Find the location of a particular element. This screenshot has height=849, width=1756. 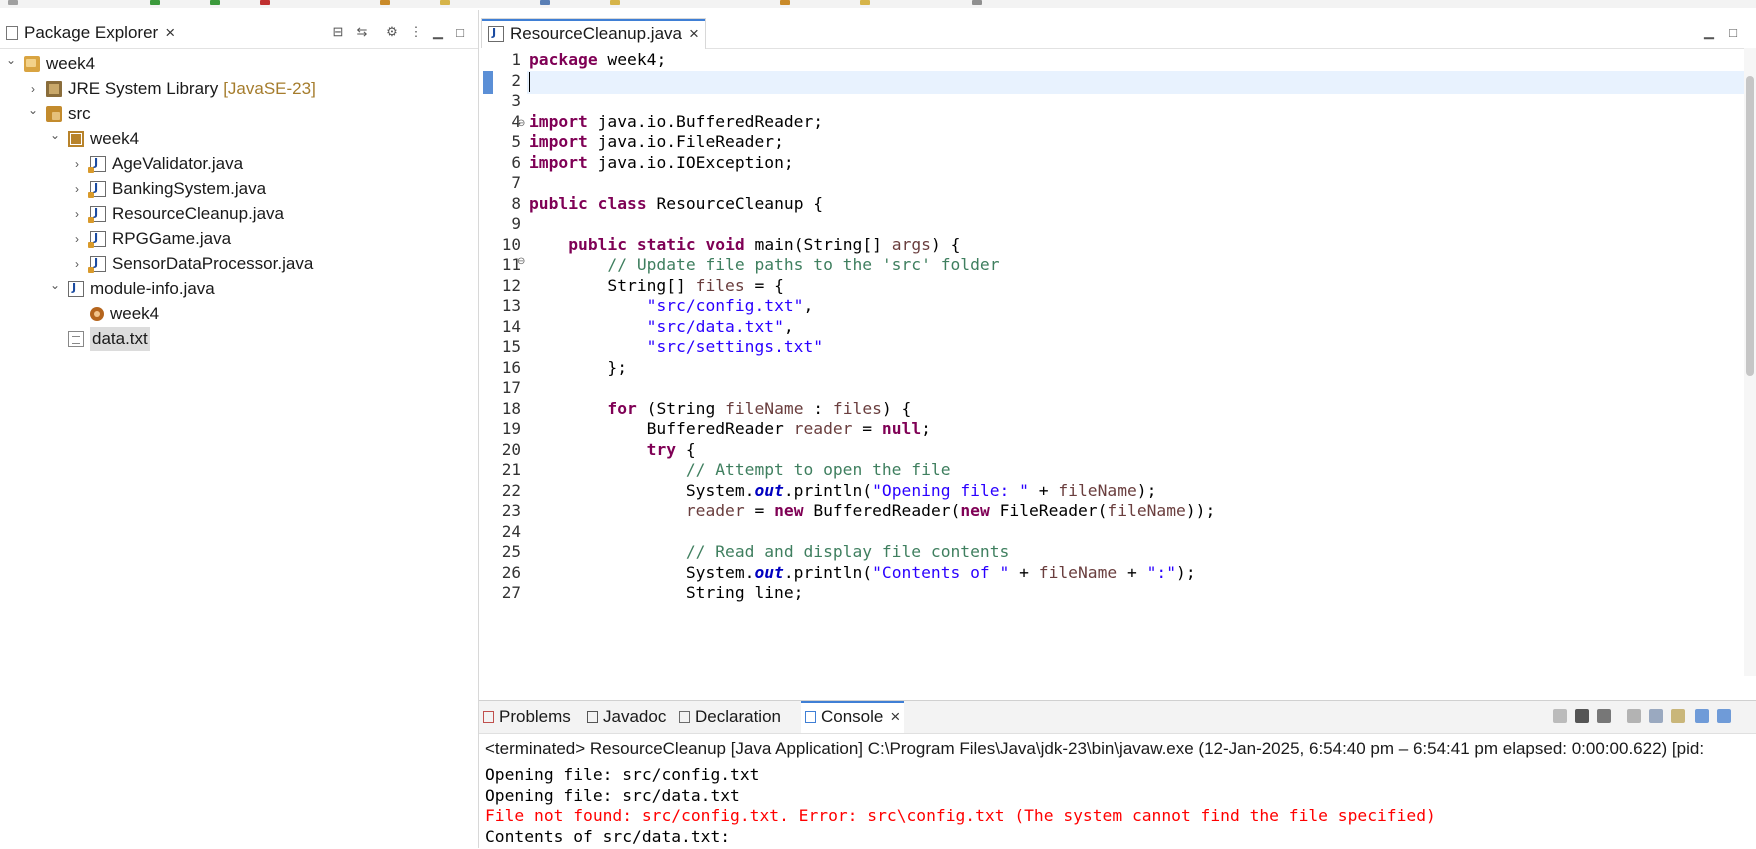

tab-label: Javadoc is located at coordinates (635, 716).